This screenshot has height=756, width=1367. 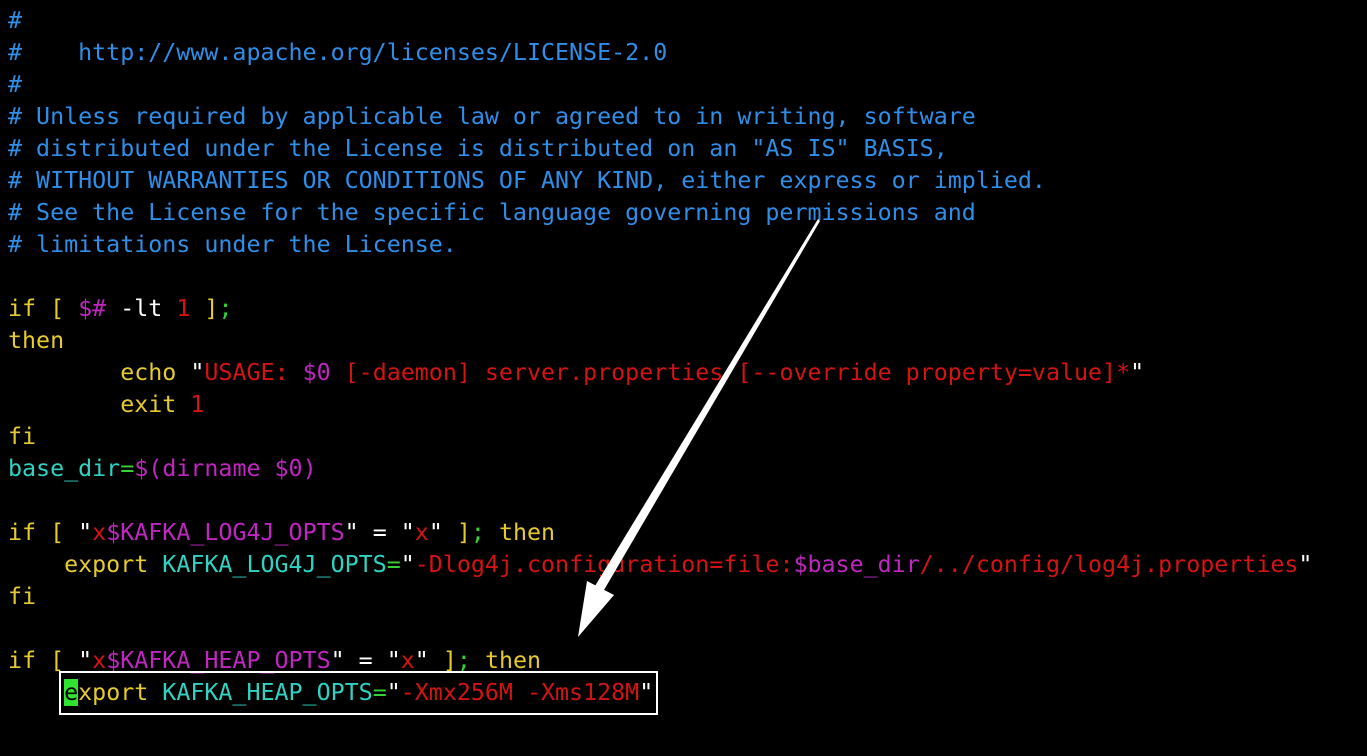 I want to click on code-line: # limitations under the License., so click(x=232, y=245).